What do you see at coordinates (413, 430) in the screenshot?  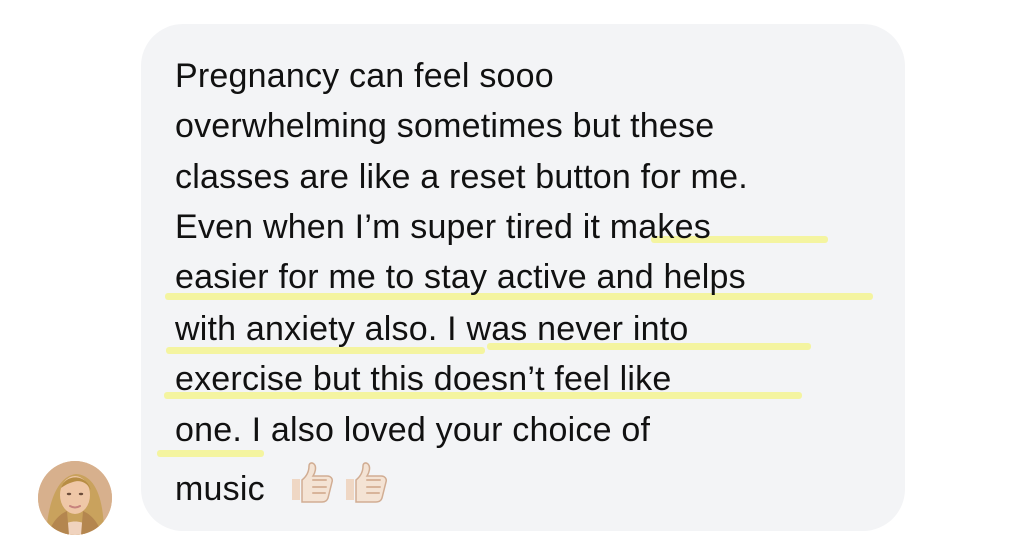 I see `message-line-8: one. I also loved your choice of` at bounding box center [413, 430].